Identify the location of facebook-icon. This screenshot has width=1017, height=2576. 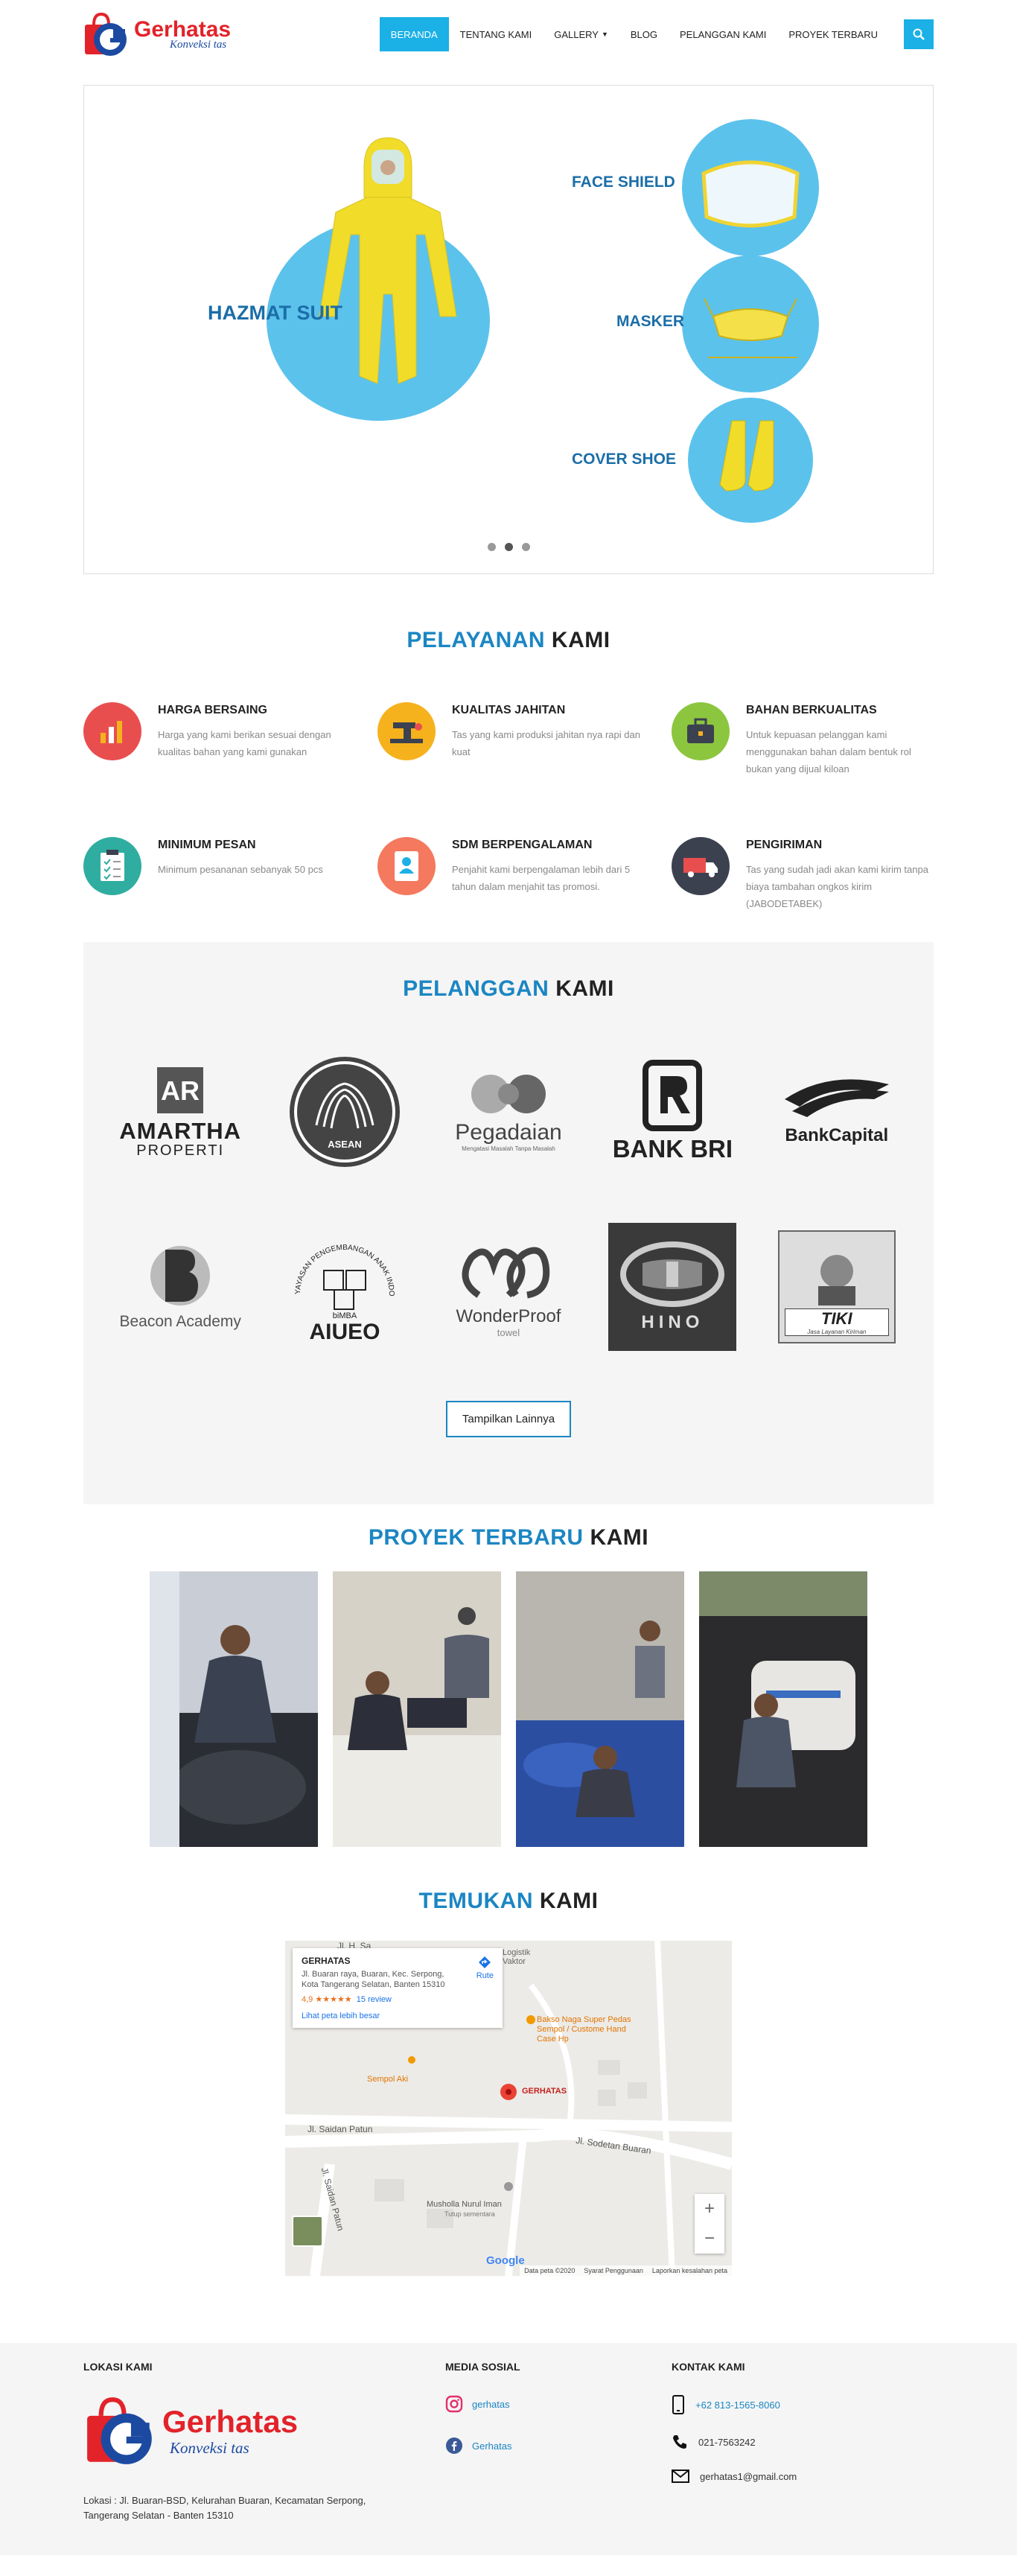
(454, 2445).